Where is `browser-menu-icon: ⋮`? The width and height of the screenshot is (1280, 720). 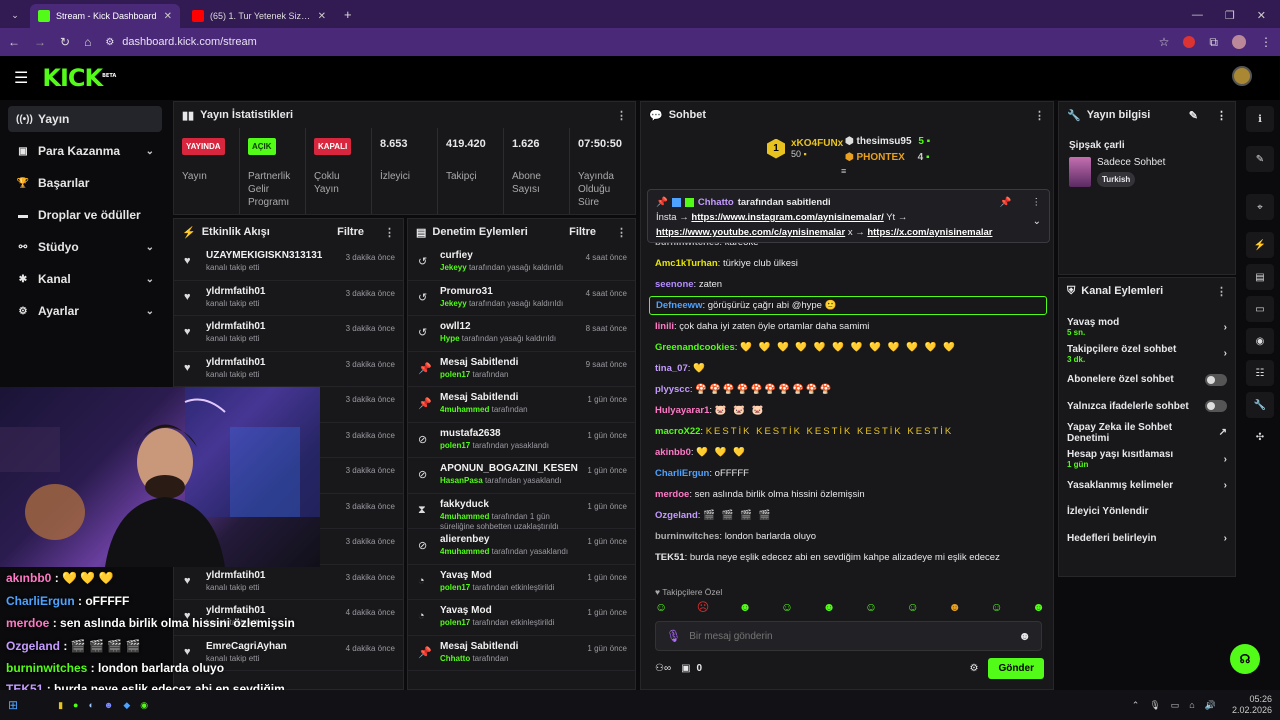 browser-menu-icon: ⋮ is located at coordinates (1266, 42).